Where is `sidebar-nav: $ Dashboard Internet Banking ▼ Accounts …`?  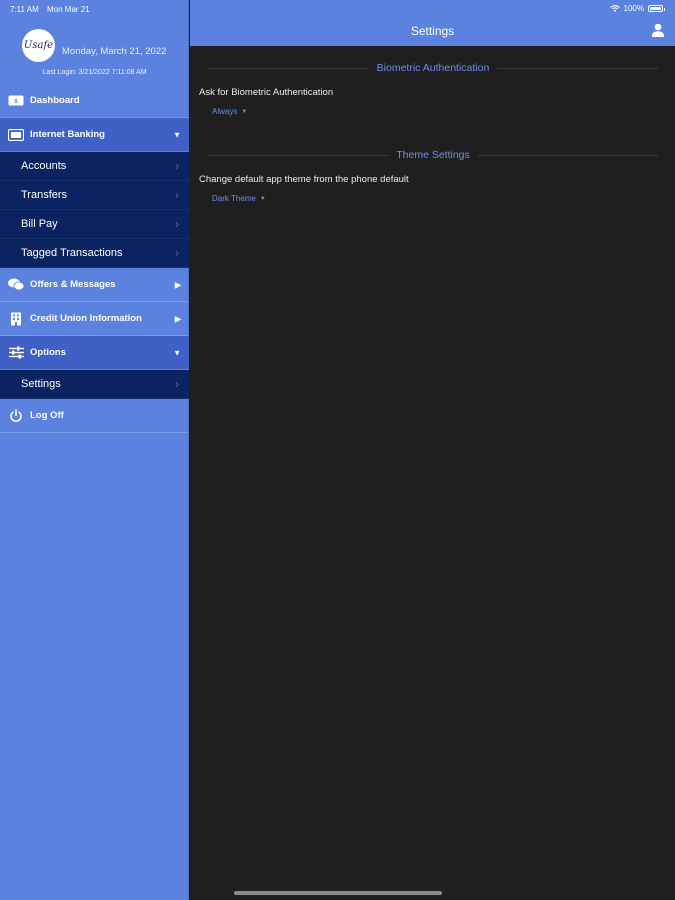 sidebar-nav: $ Dashboard Internet Banking ▼ Accounts … is located at coordinates (94, 258).